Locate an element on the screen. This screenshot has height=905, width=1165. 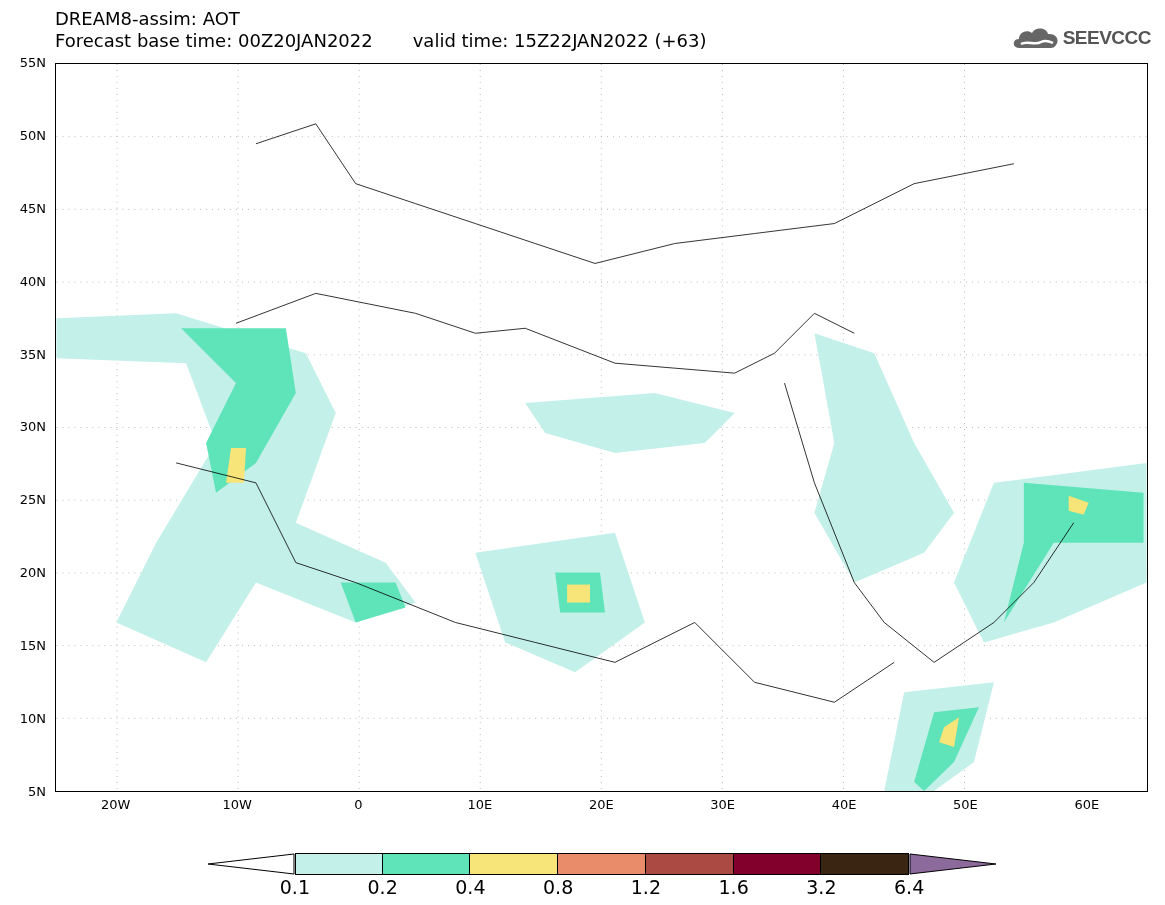
axis-label: 30N is located at coordinates (32, 427).